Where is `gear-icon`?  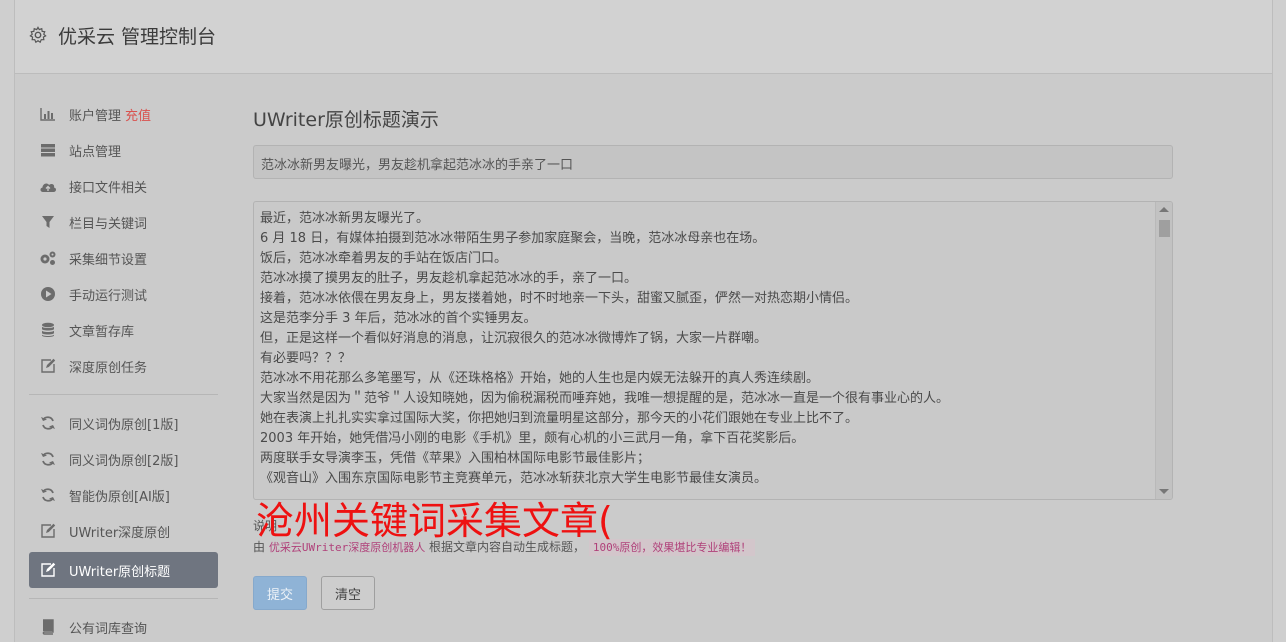
gear-icon is located at coordinates (38, 35).